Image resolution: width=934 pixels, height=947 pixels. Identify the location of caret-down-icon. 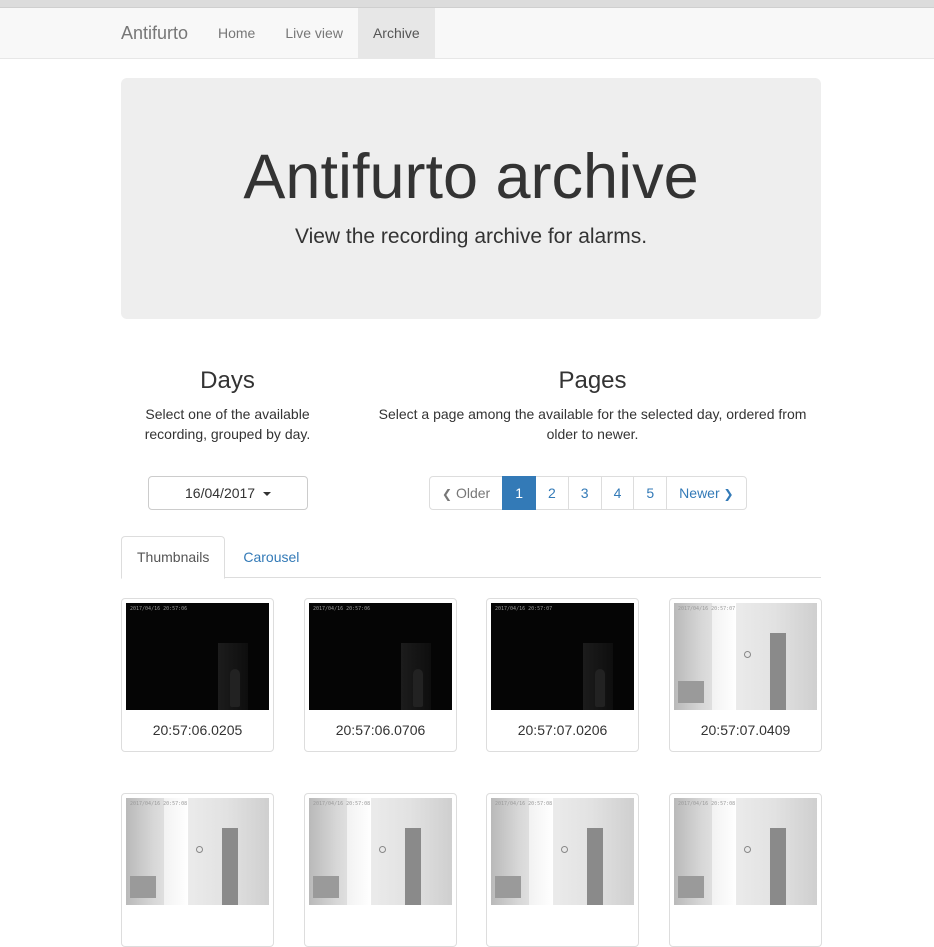
(266, 494).